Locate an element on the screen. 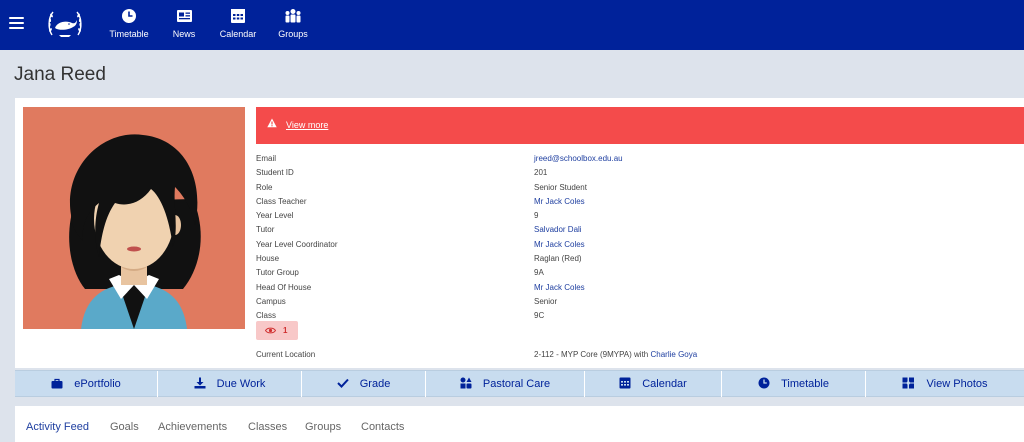 This screenshot has height=442, width=1024. detail-key: Campus is located at coordinates (271, 301).